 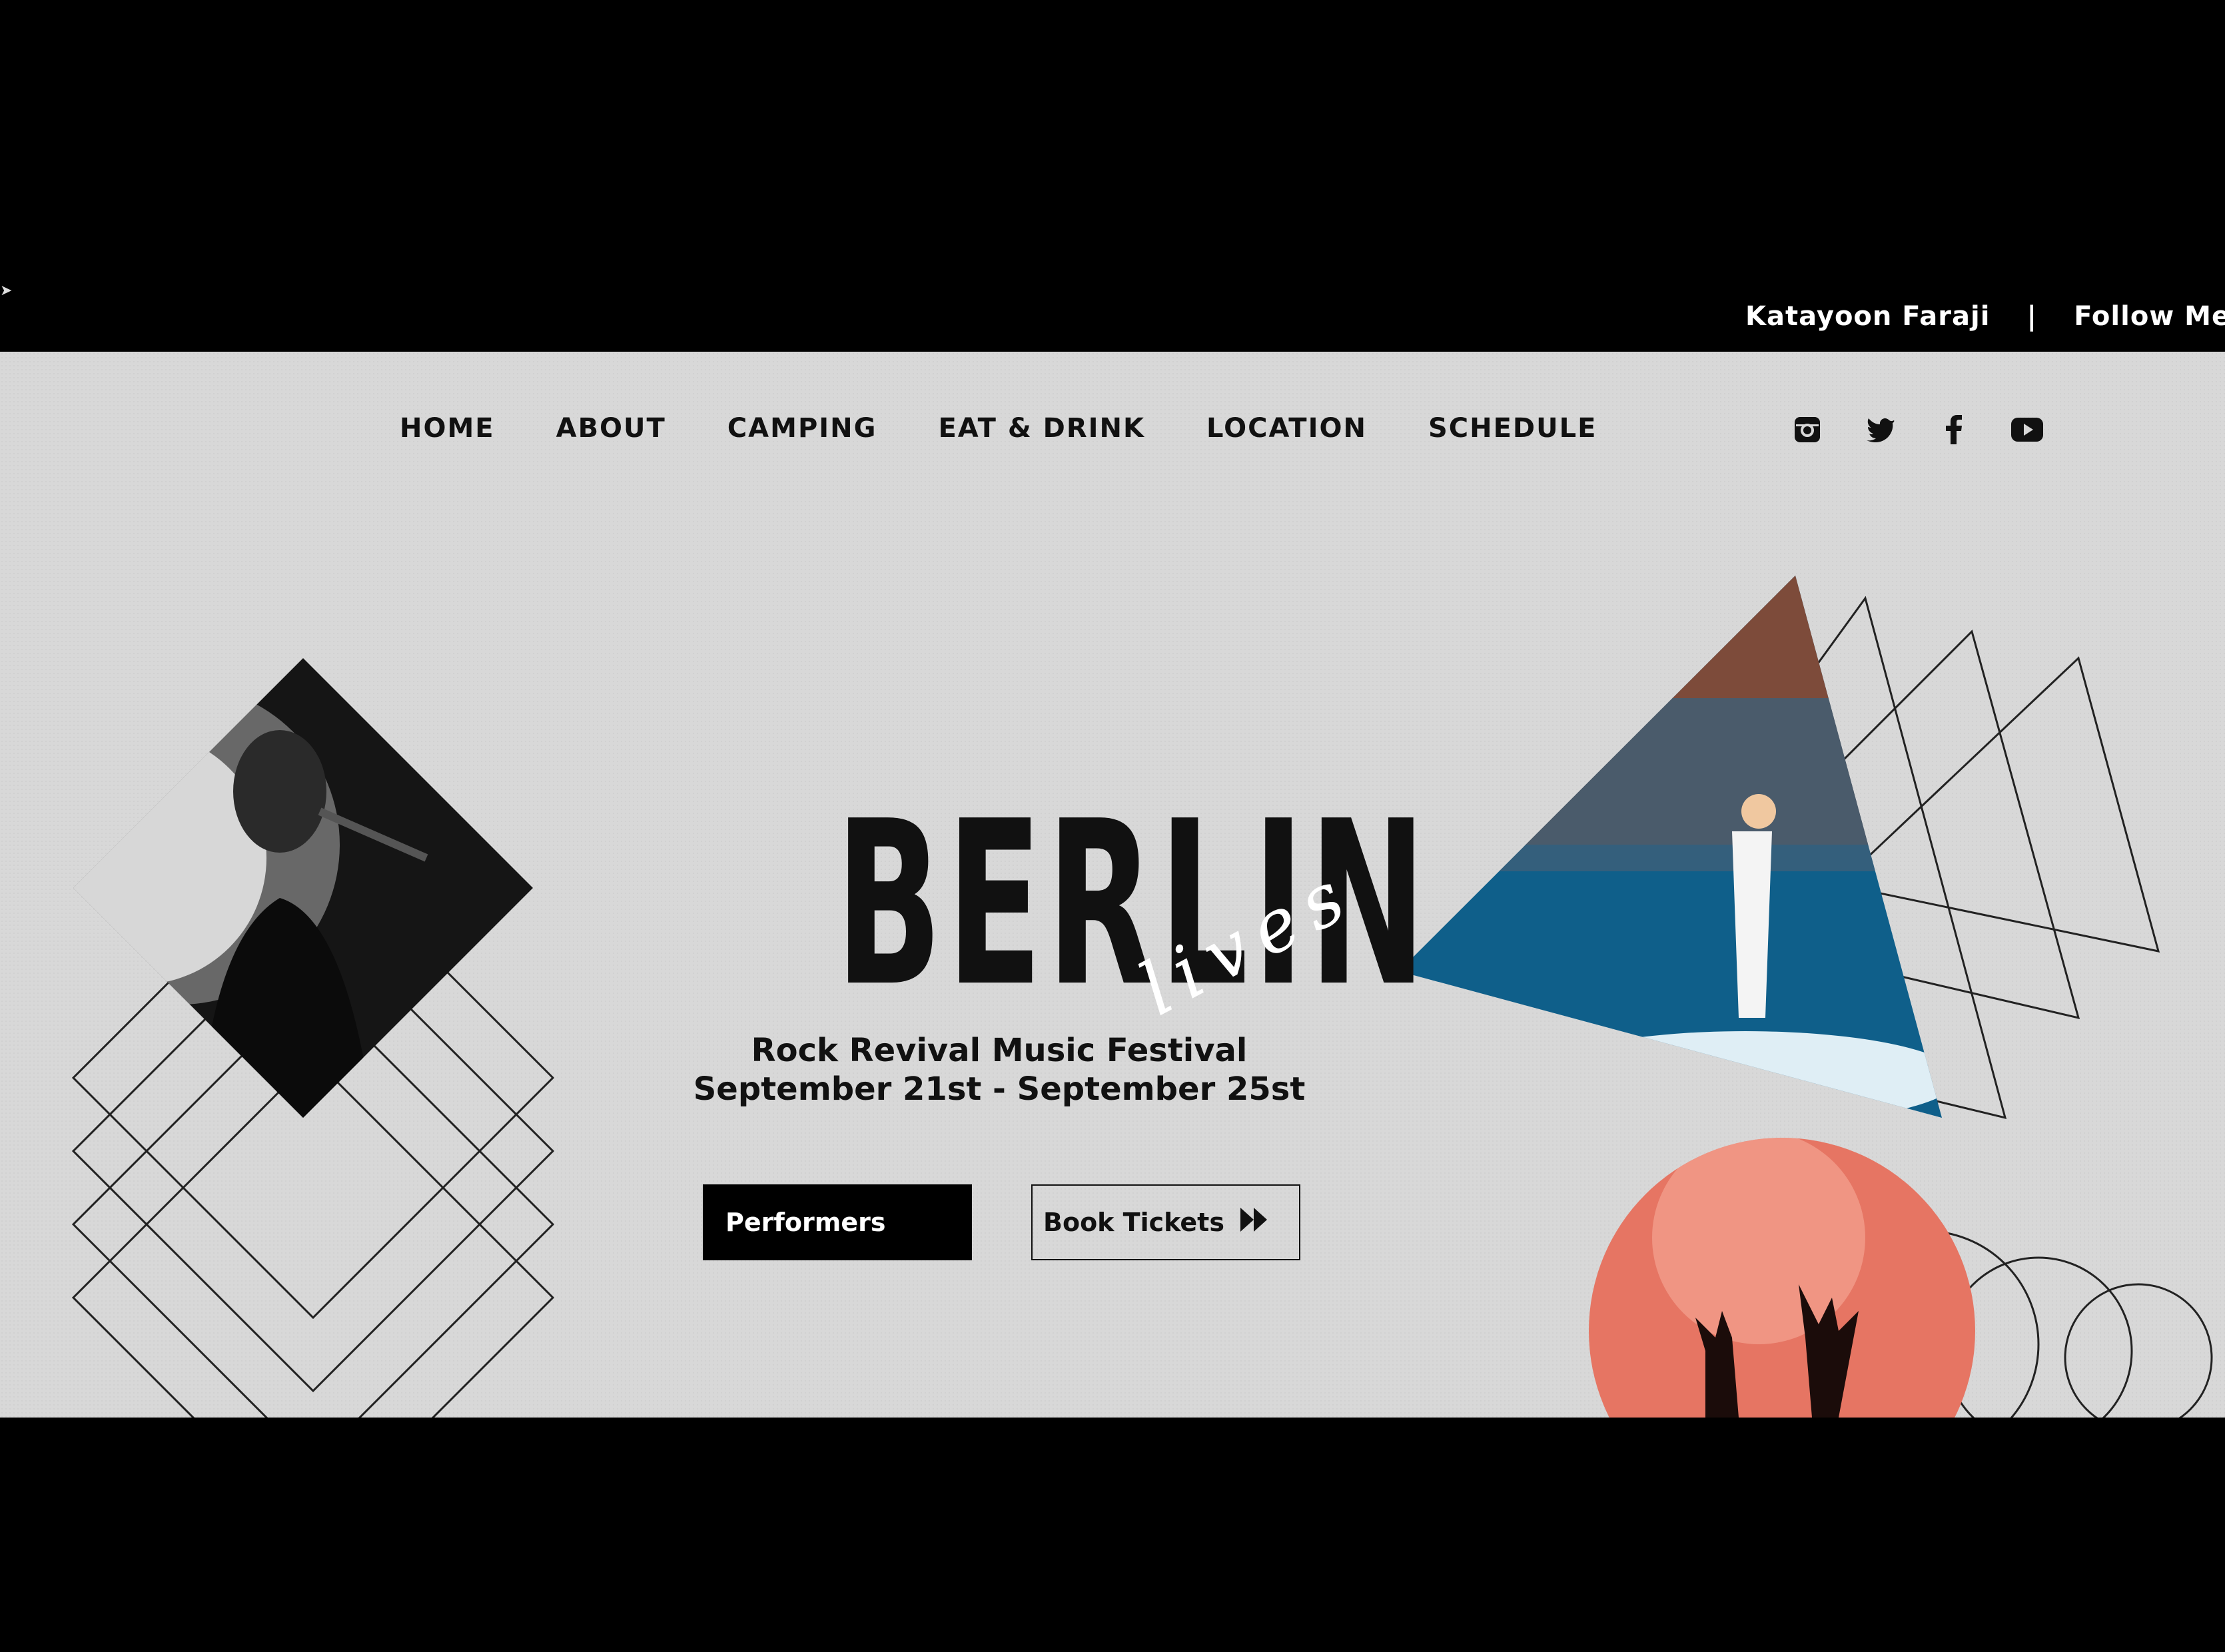 What do you see at coordinates (1868, 316) in the screenshot?
I see `author-name: Katayoon Faraji` at bounding box center [1868, 316].